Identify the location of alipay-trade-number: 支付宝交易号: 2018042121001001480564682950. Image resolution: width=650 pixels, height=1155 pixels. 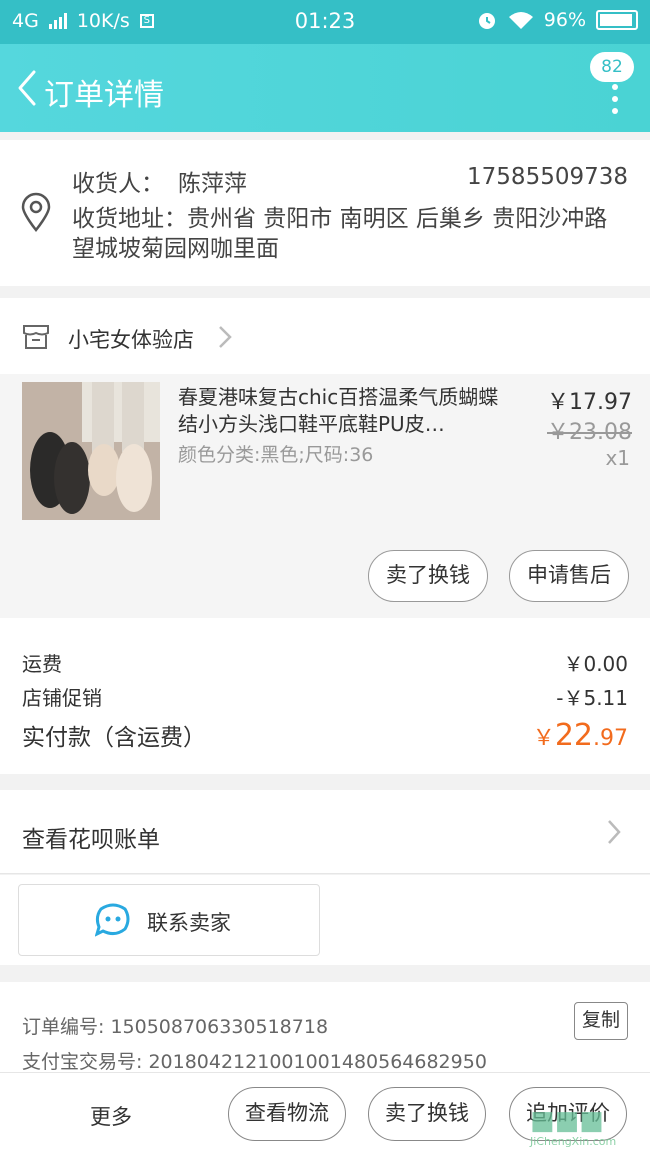
(254, 1062).